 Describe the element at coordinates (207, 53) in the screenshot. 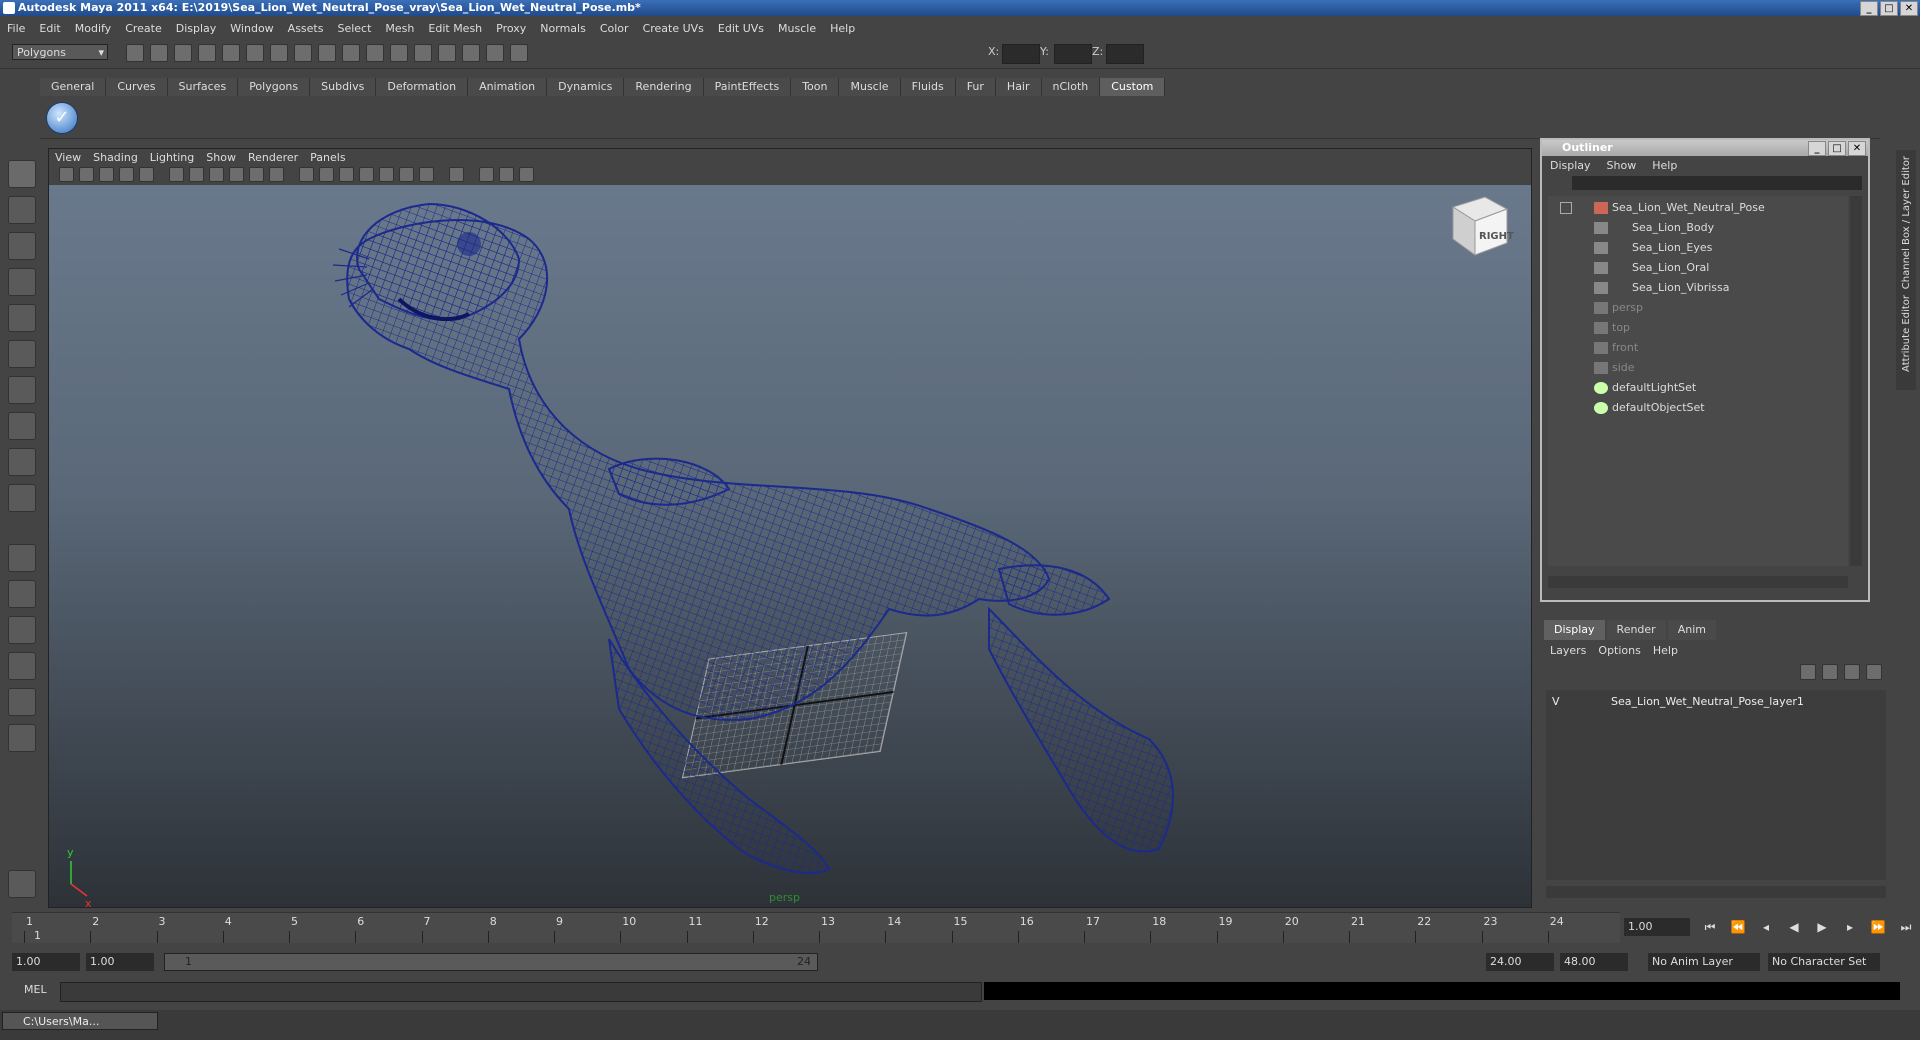

I see `select-hierarchy-icon` at that location.